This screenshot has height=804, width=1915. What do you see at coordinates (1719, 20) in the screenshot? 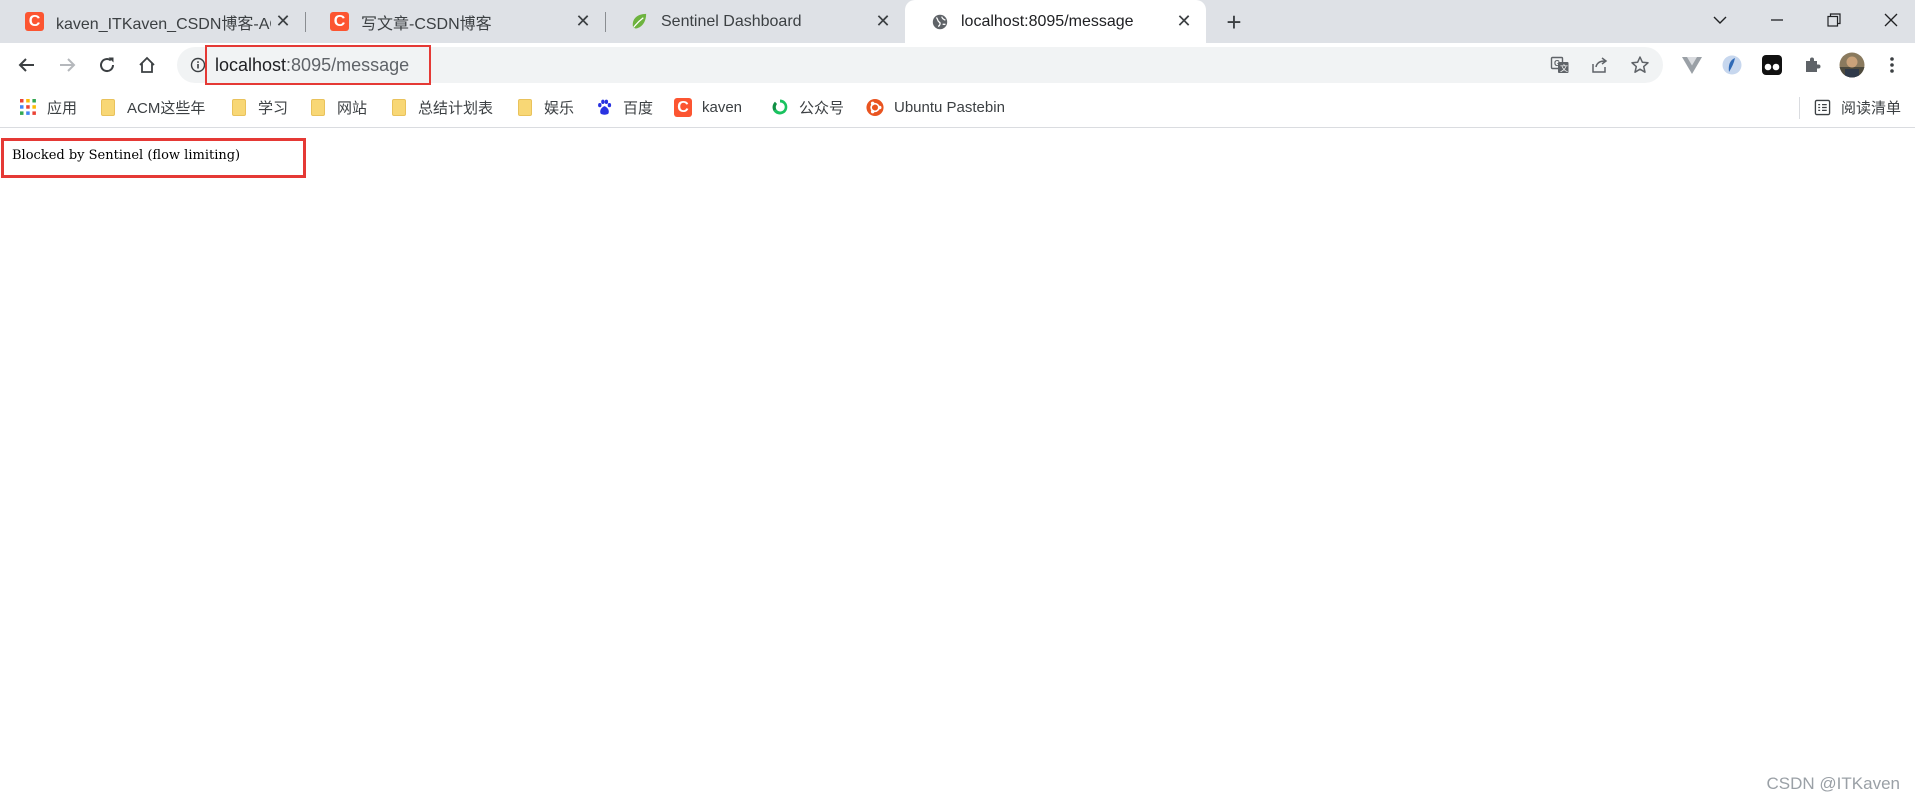
I see `chevron-down-icon` at bounding box center [1719, 20].